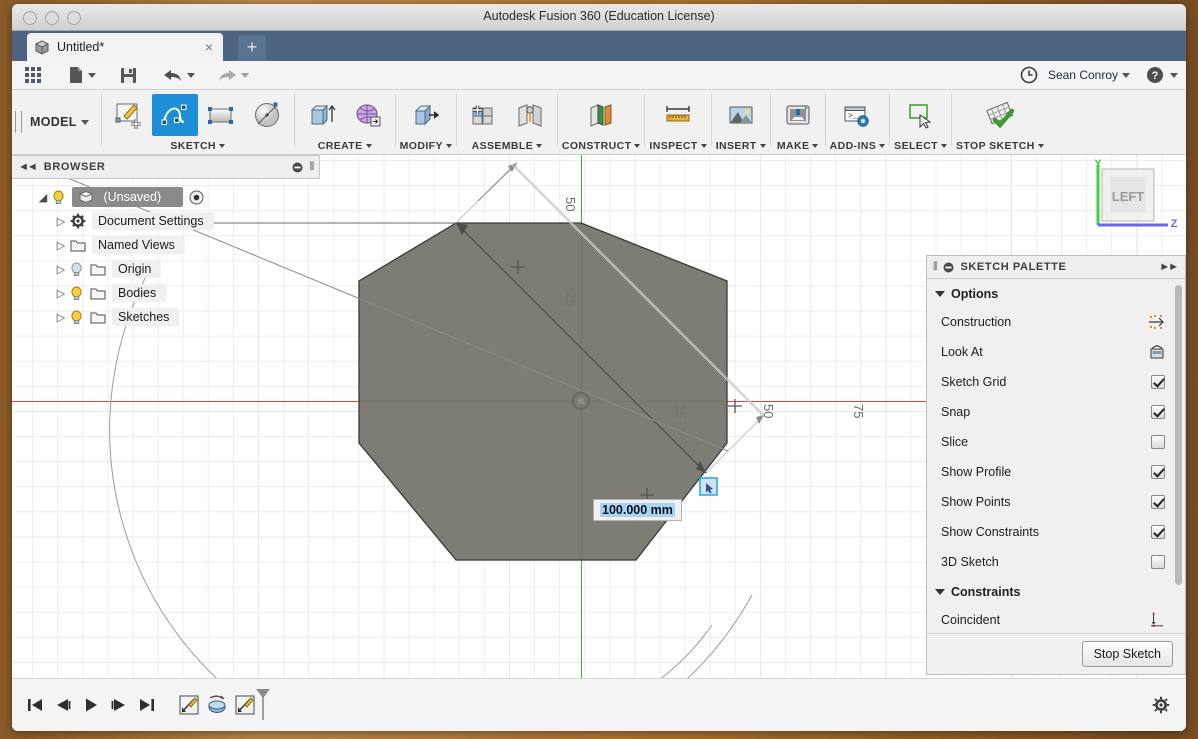 Image resolution: width=1198 pixels, height=739 pixels. What do you see at coordinates (174, 115) in the screenshot?
I see `spline-icon` at bounding box center [174, 115].